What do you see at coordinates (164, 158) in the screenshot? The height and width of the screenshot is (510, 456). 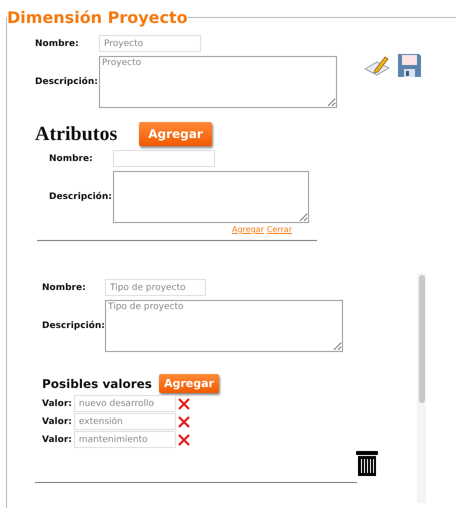 I see `name-field` at bounding box center [164, 158].